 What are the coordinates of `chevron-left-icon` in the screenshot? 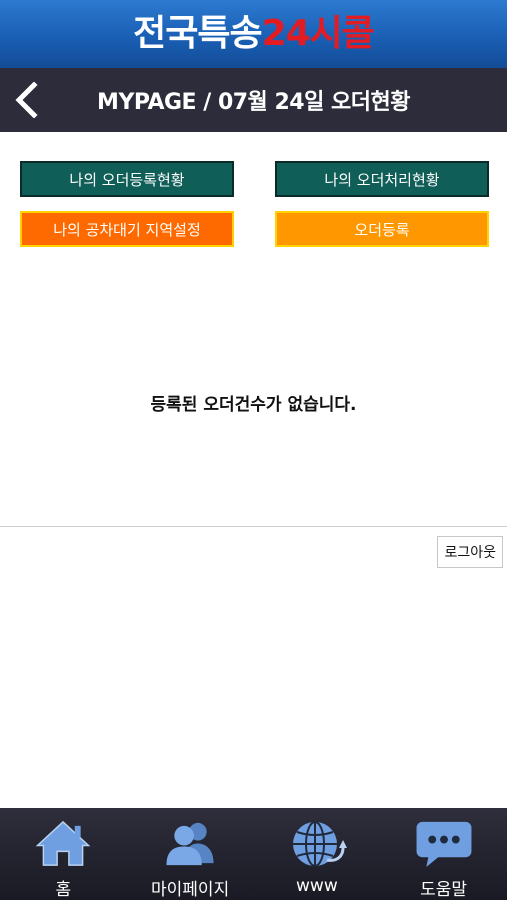 It's located at (26, 100).